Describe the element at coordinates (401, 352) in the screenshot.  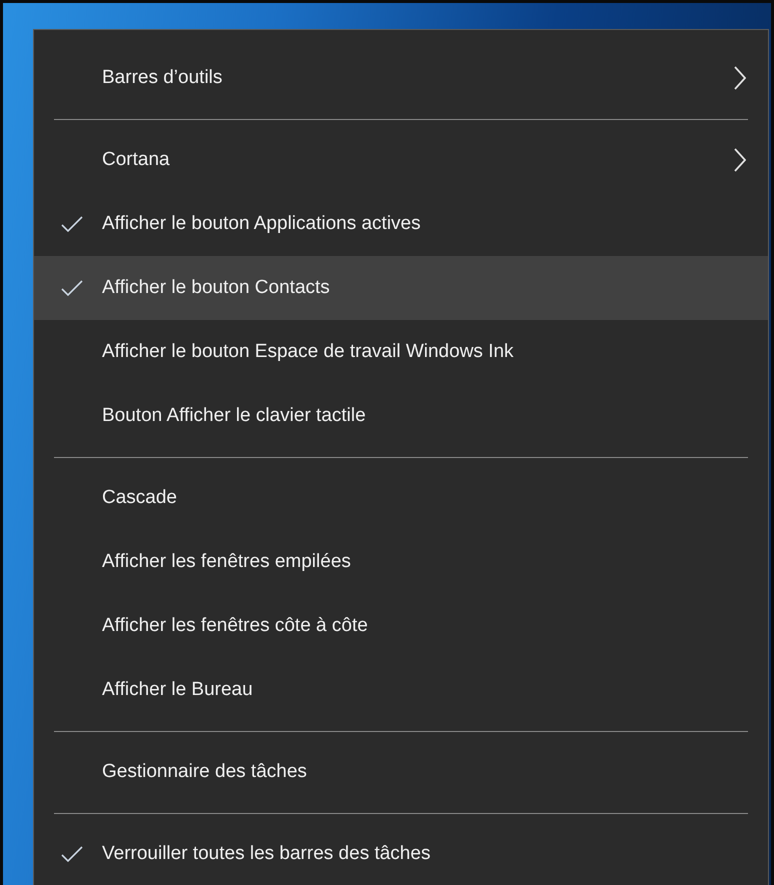
I see `menu-item: Afficher le bouton Espace de travail Windows Ink` at that location.